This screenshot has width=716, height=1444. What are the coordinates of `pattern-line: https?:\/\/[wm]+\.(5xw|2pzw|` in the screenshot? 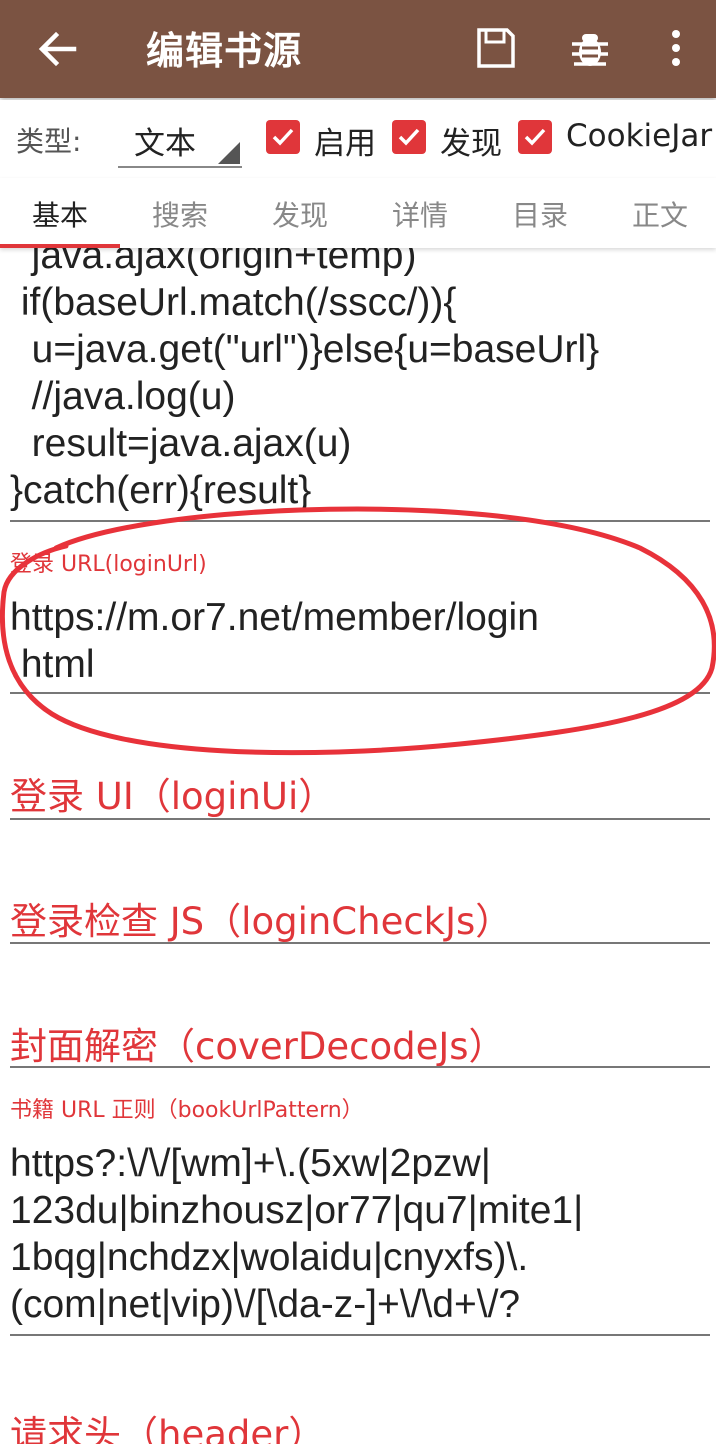 It's located at (250, 1163).